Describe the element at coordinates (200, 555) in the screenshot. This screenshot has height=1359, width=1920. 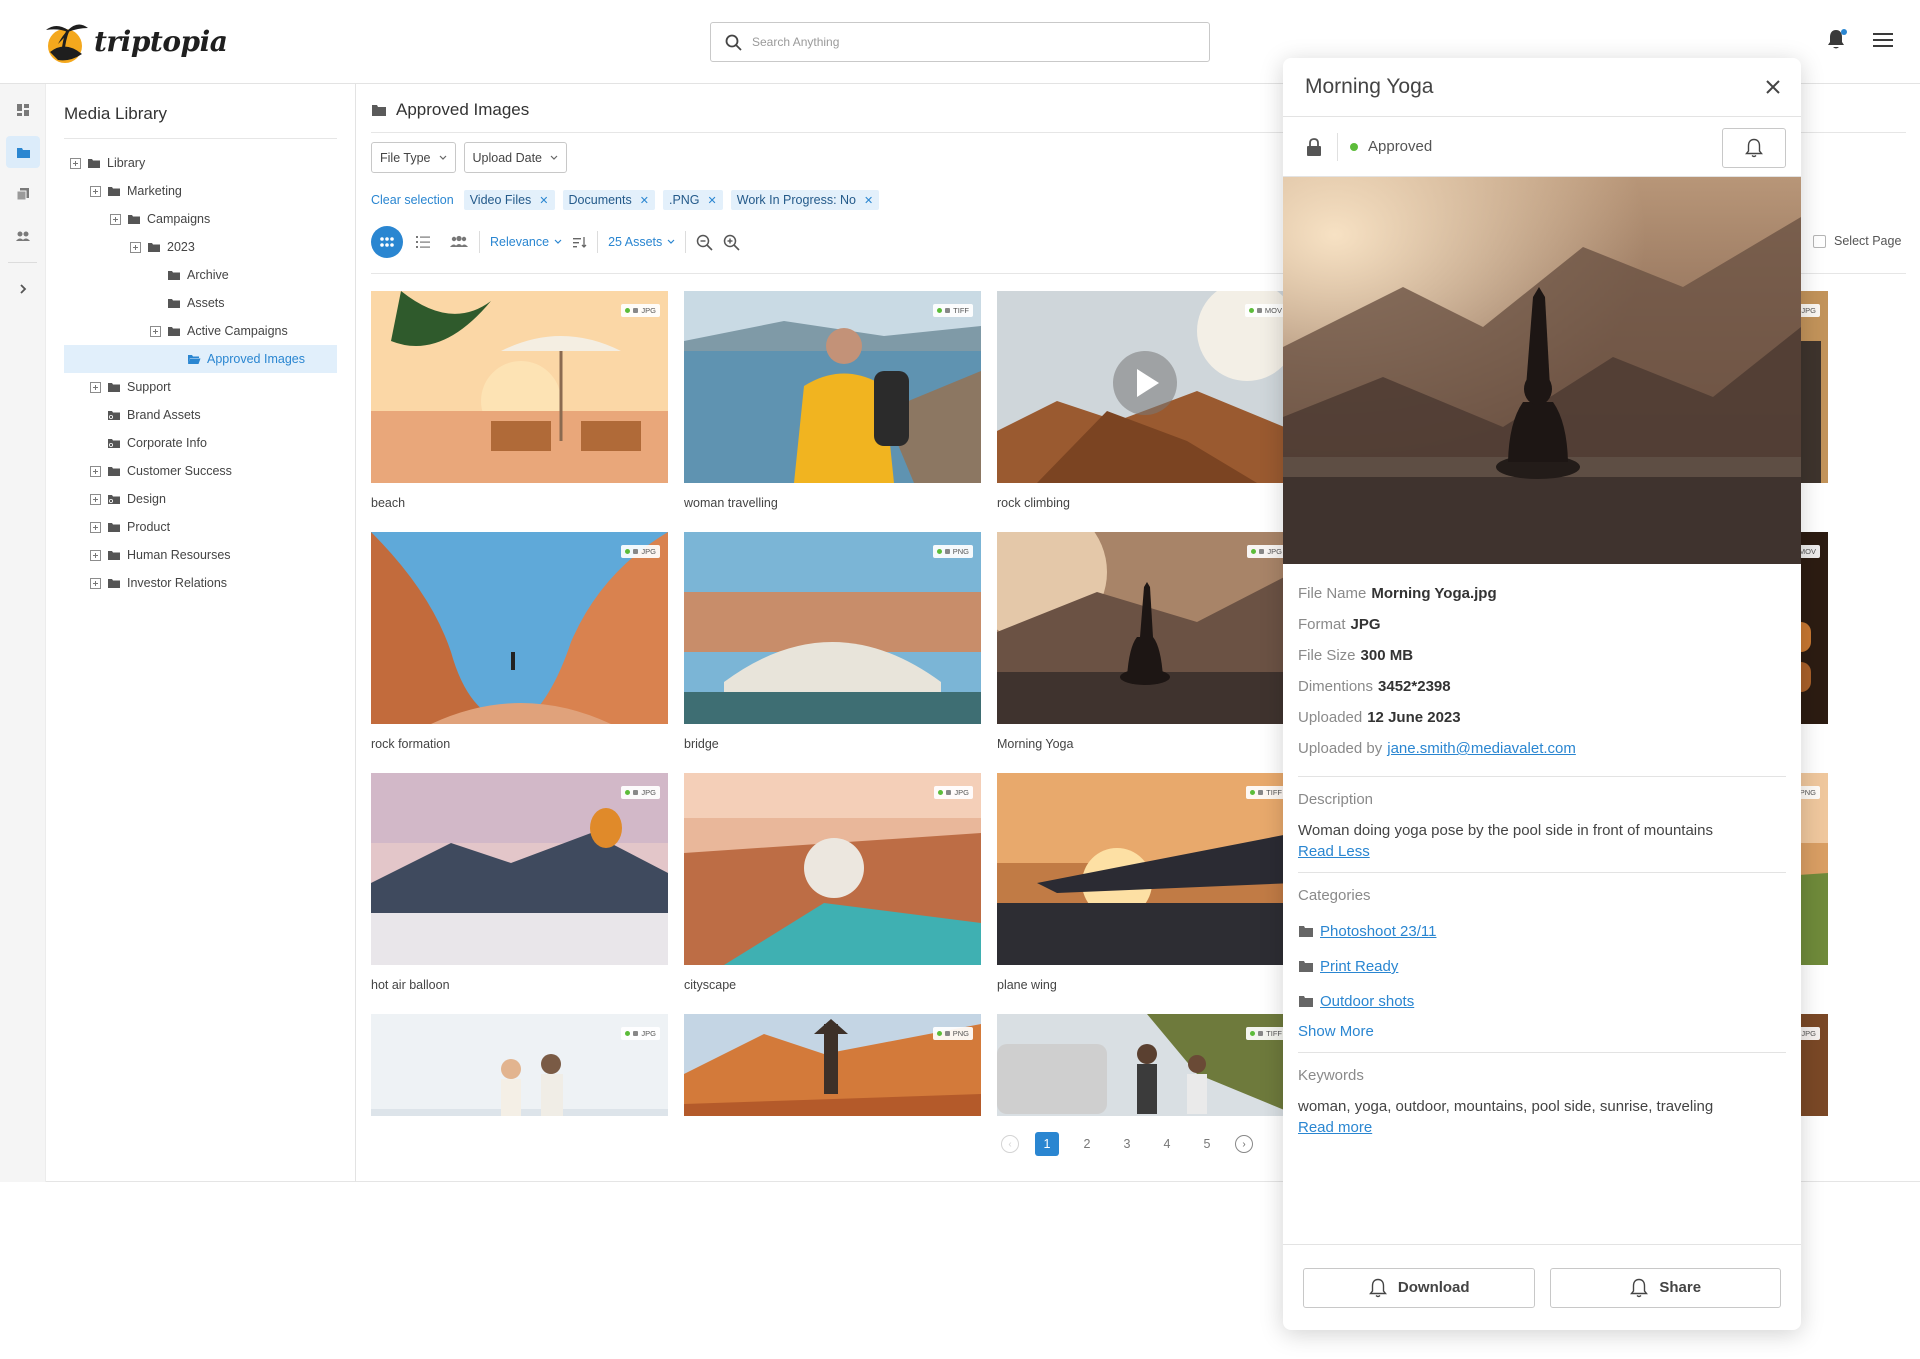
I see `tree-item-human-resourses: Human Resourses` at that location.